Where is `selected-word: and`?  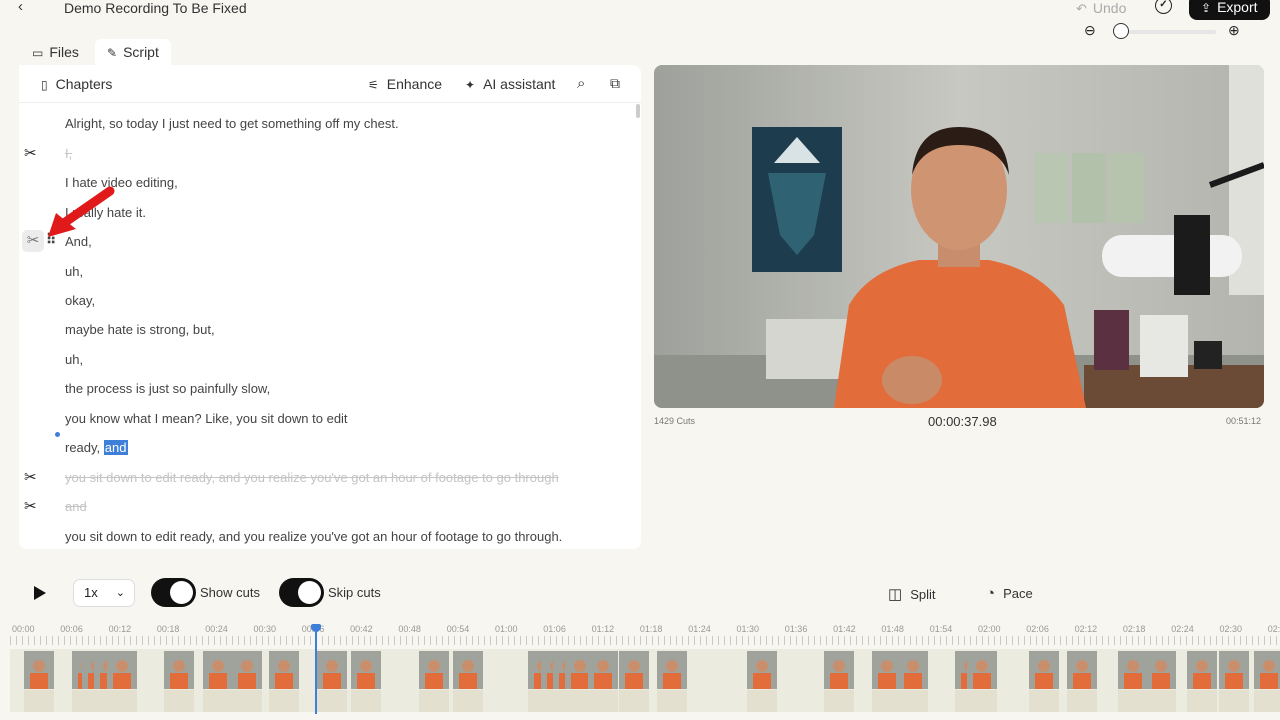
selected-word: and is located at coordinates (115, 447).